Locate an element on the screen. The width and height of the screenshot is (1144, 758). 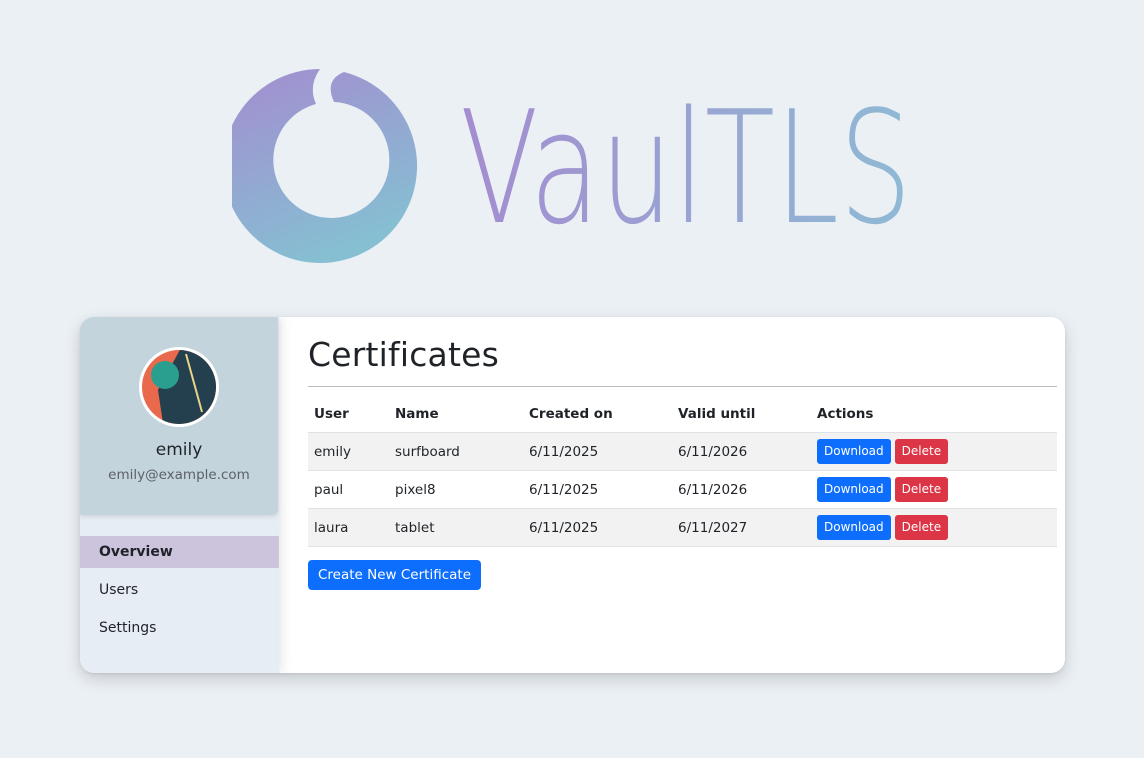
profile-name: emily is located at coordinates (179, 450).